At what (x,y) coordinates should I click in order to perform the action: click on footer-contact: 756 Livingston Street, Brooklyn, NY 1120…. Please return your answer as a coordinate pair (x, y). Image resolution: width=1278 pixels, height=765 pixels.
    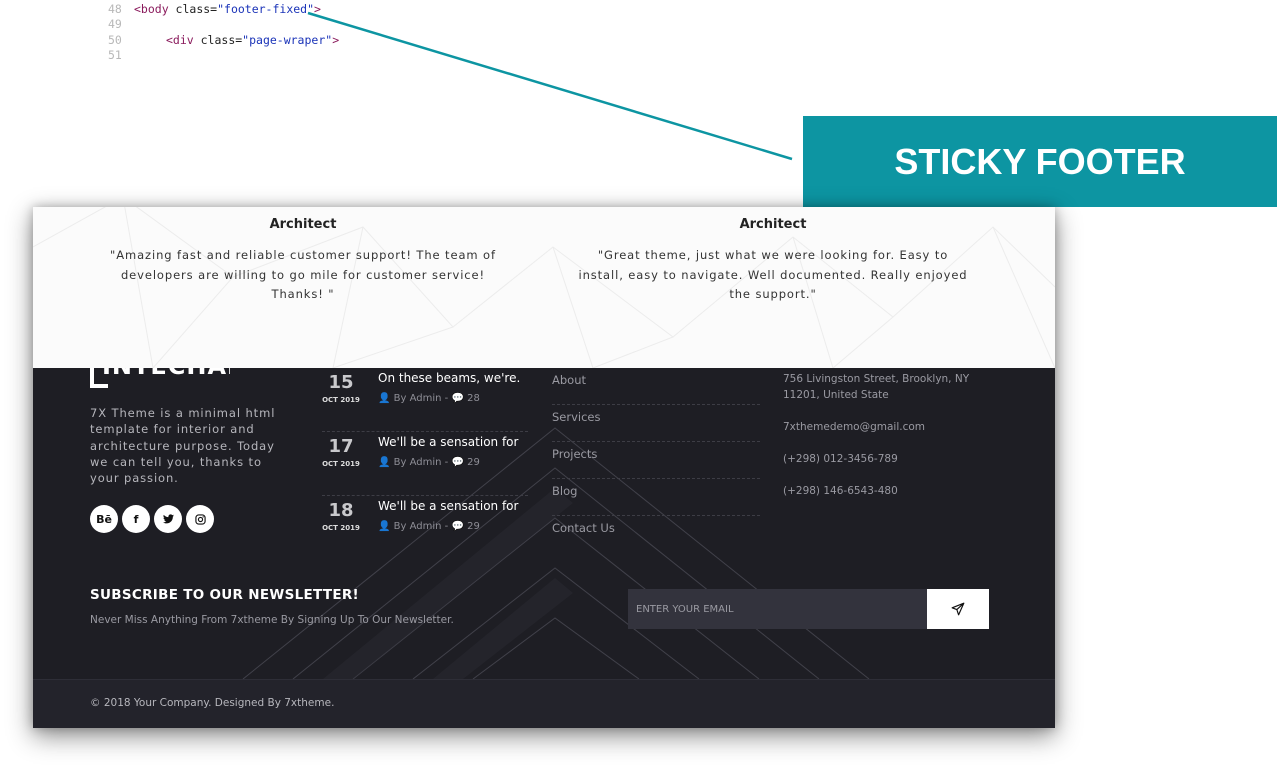
    Looking at the image, I should click on (890, 443).